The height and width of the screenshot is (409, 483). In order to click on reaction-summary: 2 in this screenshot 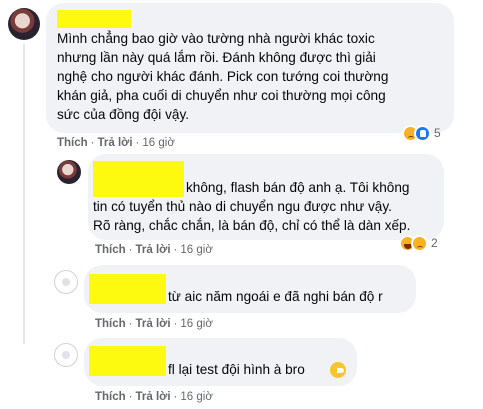, I will do `click(418, 243)`.